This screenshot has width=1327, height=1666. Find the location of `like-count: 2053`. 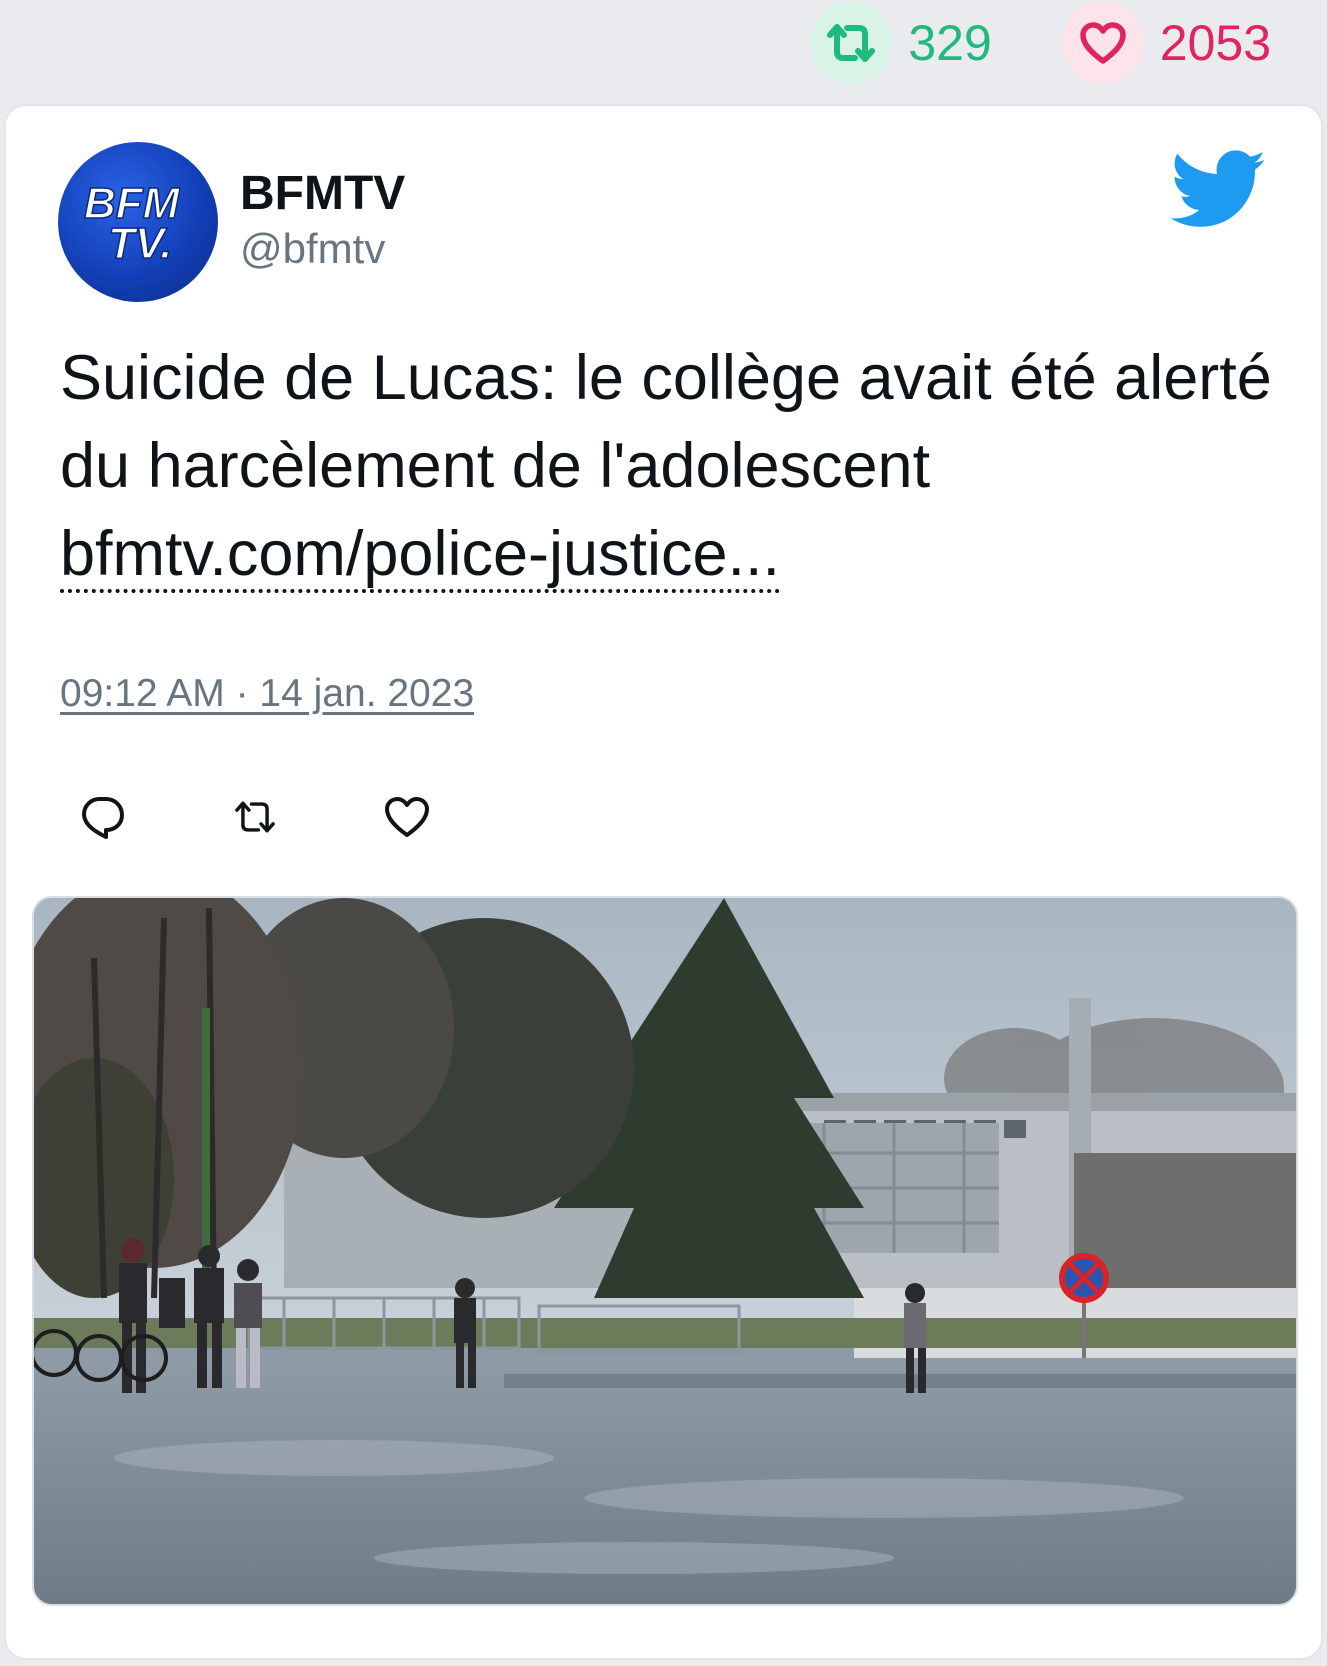

like-count: 2053 is located at coordinates (1215, 43).